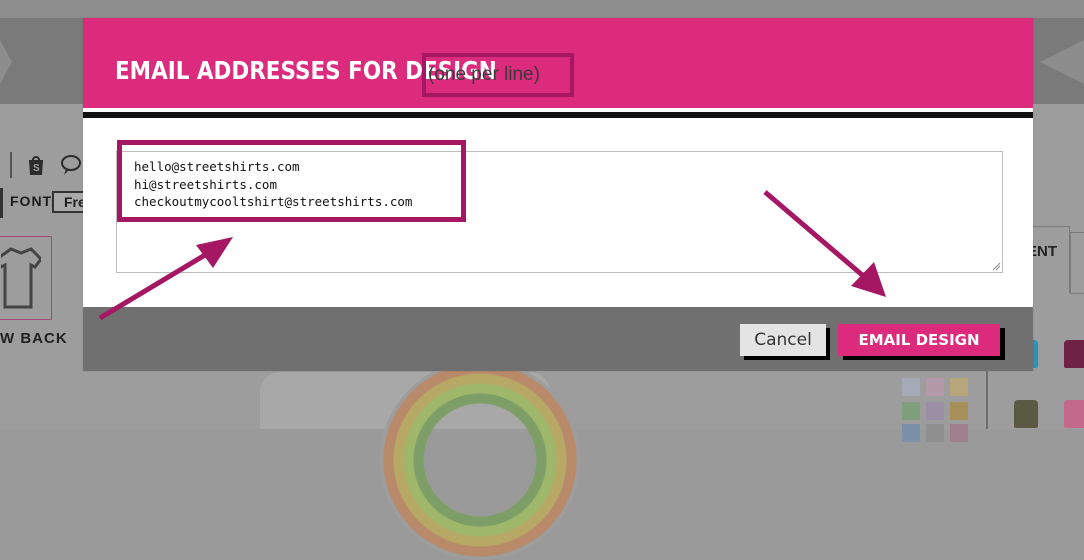 This screenshot has width=1084, height=560. What do you see at coordinates (480, 460) in the screenshot?
I see `rainbow-graphic` at bounding box center [480, 460].